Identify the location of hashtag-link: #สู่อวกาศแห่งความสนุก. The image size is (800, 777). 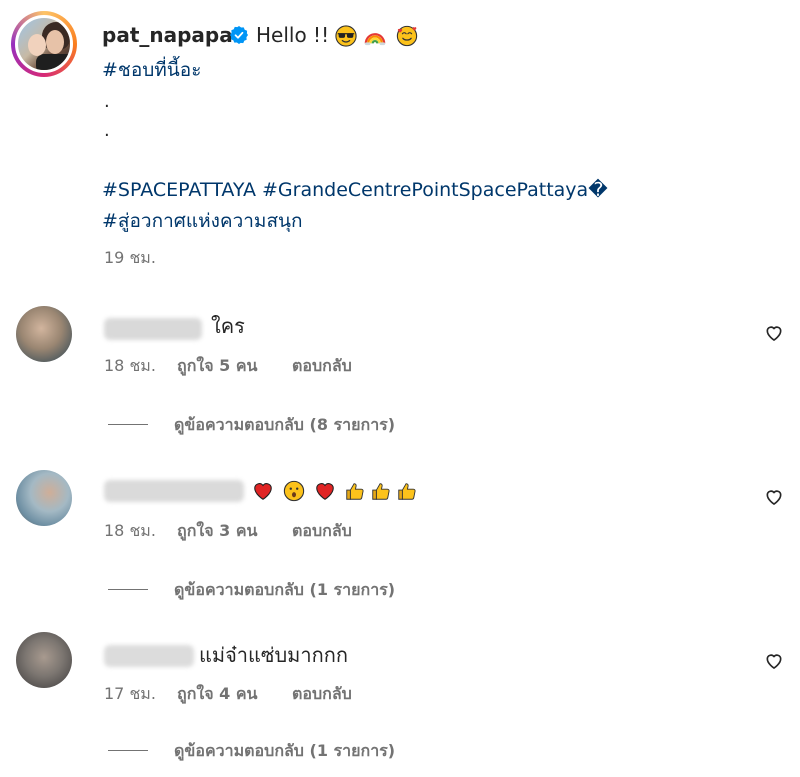
(202, 221).